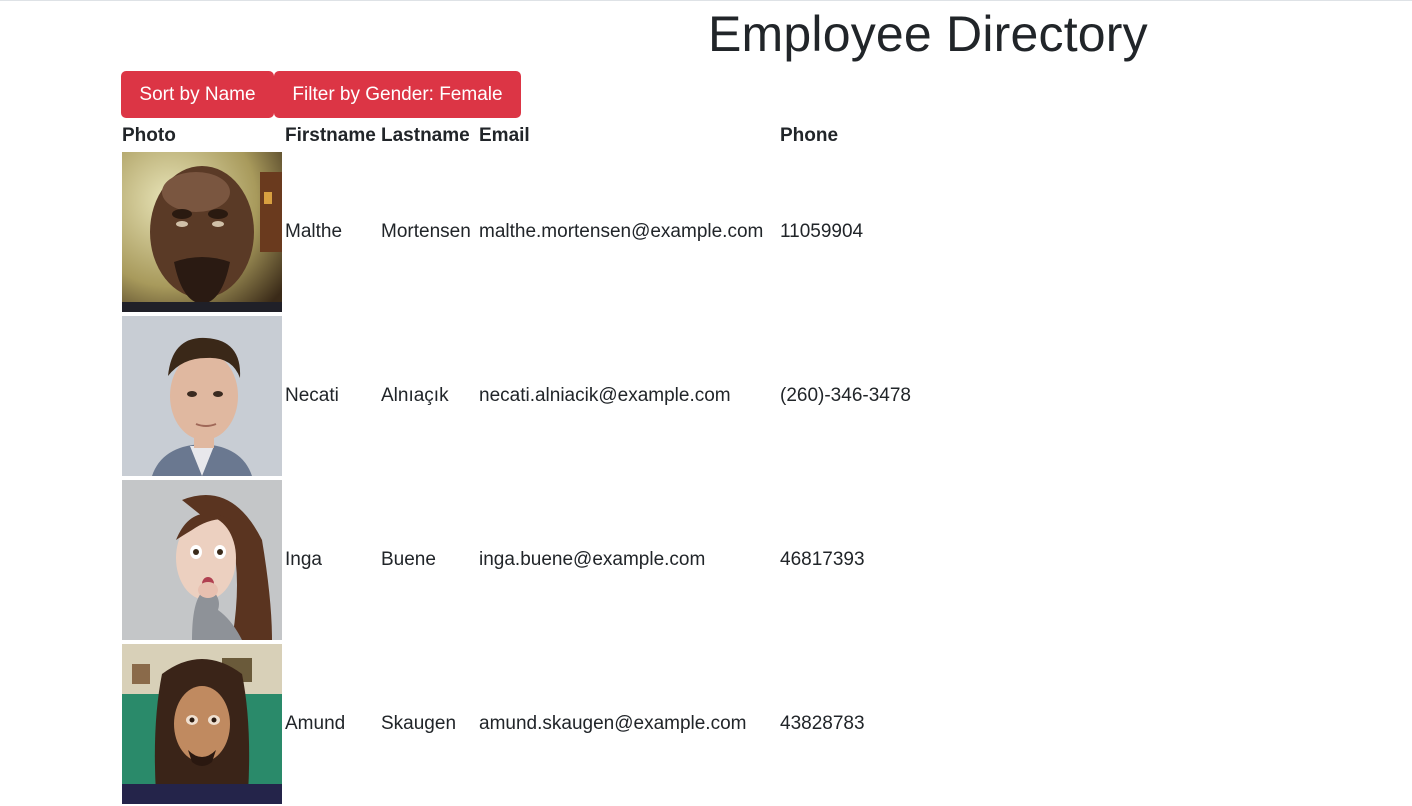  I want to click on header-phone: Phone, so click(860, 136).